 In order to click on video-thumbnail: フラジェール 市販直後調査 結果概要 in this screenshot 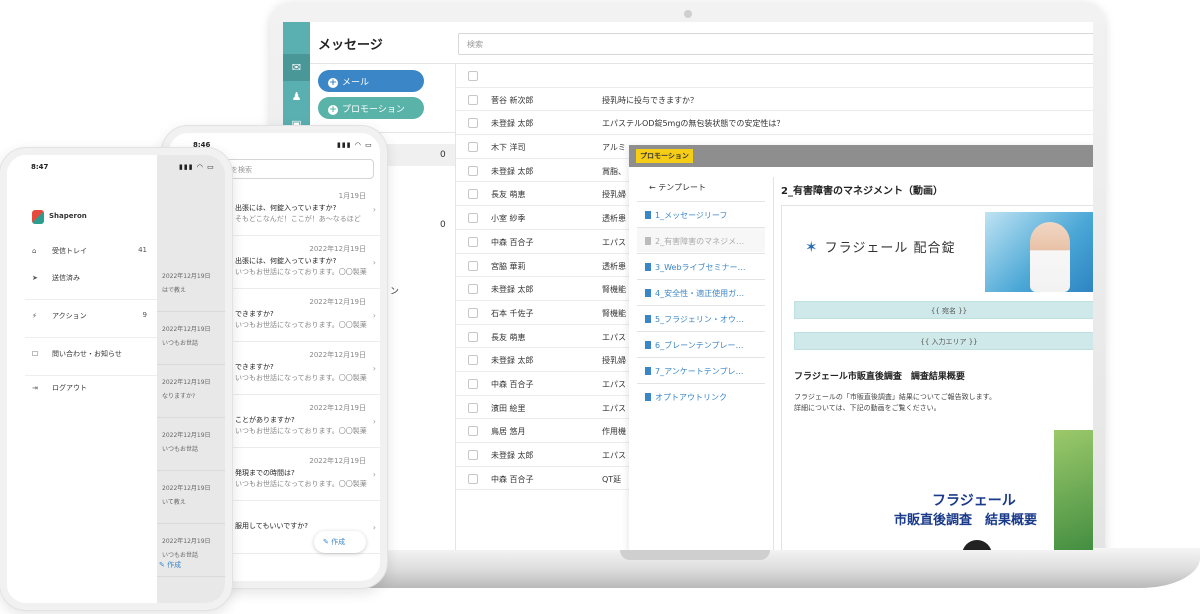, I will do `click(943, 490)`.